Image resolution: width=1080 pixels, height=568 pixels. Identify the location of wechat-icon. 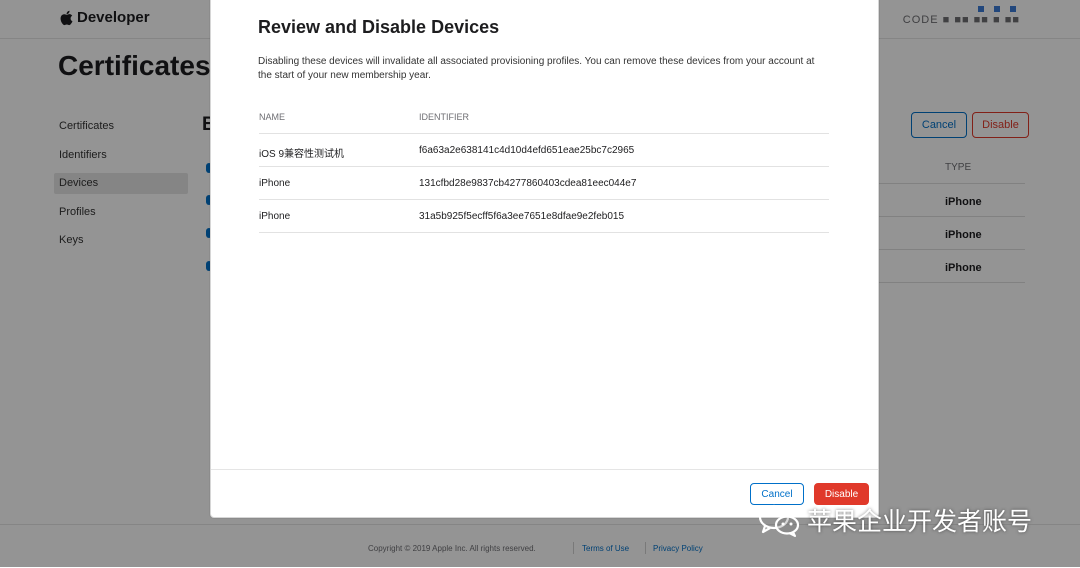
(779, 520).